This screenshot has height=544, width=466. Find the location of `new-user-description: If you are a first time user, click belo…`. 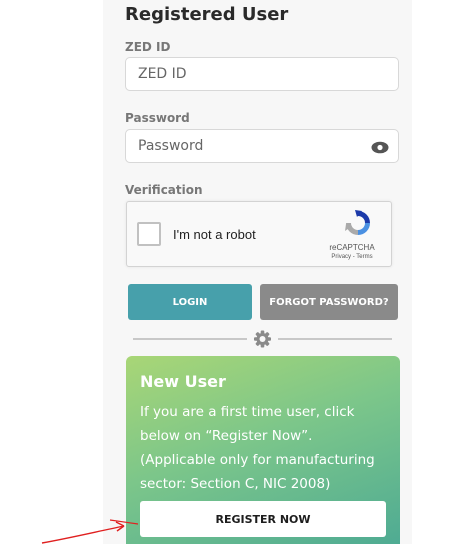

new-user-description: If you are a first time user, click belo… is located at coordinates (257, 448).